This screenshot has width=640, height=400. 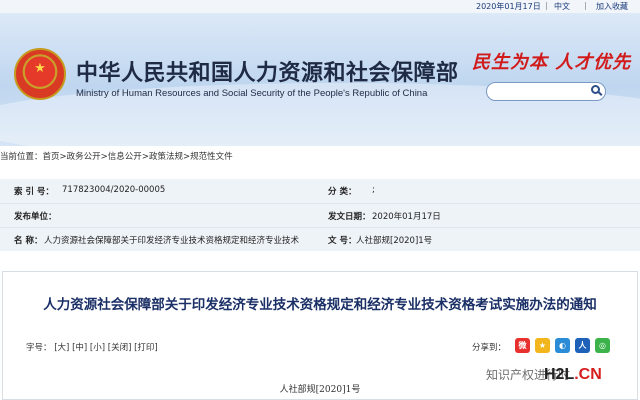 What do you see at coordinates (35, 217) in the screenshot?
I see `issuer-label: 发布单位：` at bounding box center [35, 217].